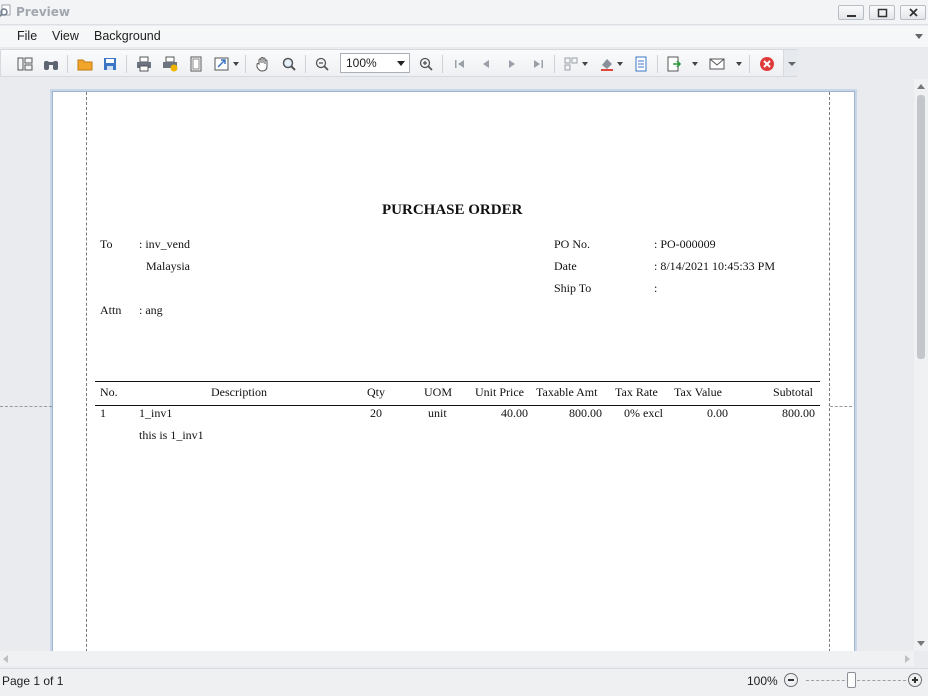 The image size is (928, 696). What do you see at coordinates (851, 16) in the screenshot?
I see `minimize-icon` at bounding box center [851, 16].